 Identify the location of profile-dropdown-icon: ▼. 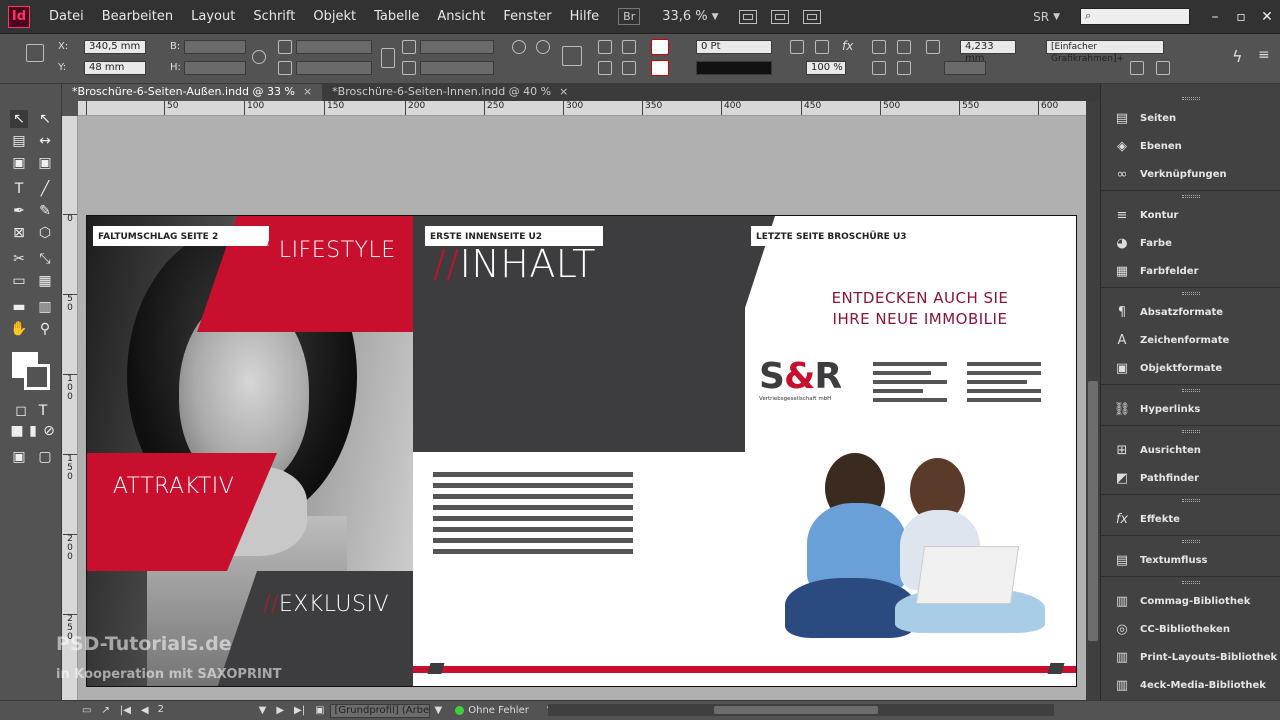
(439, 710).